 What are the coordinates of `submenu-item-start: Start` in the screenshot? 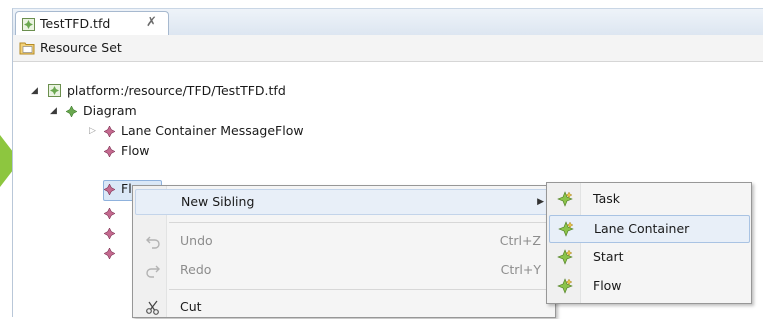 It's located at (648, 257).